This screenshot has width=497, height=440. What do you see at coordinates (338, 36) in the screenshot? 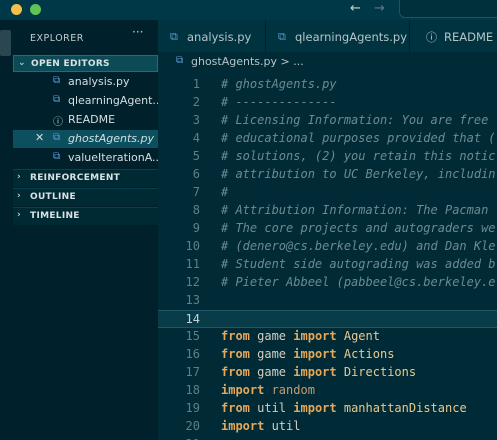
I see `tab-qlearningagents: ⧉ qlearningAgents.py` at bounding box center [338, 36].